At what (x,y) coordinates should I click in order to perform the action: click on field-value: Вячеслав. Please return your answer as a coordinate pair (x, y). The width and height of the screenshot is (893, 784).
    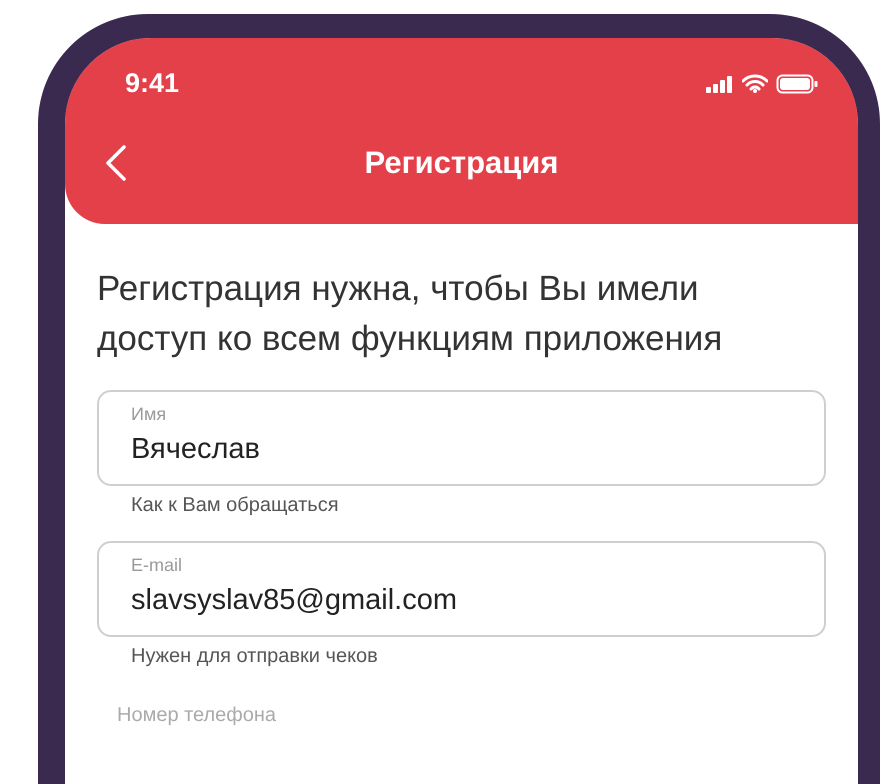
    Looking at the image, I should click on (196, 449).